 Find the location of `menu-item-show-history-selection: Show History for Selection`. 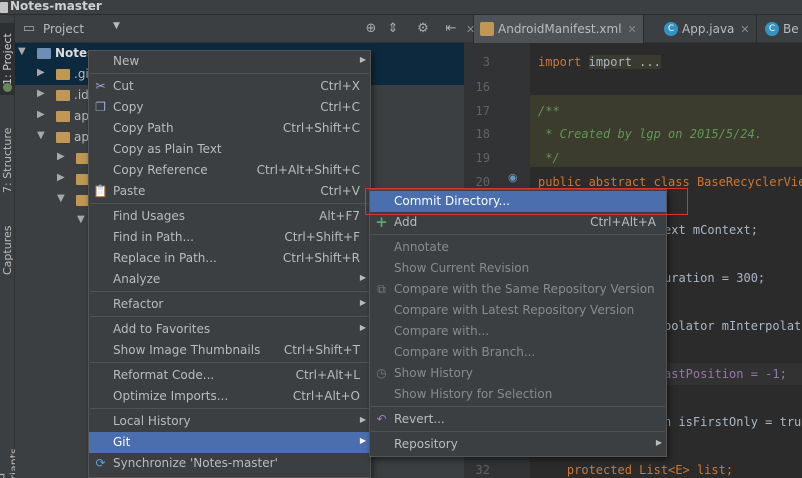

menu-item-show-history-selection: Show History for Selection is located at coordinates (518, 394).